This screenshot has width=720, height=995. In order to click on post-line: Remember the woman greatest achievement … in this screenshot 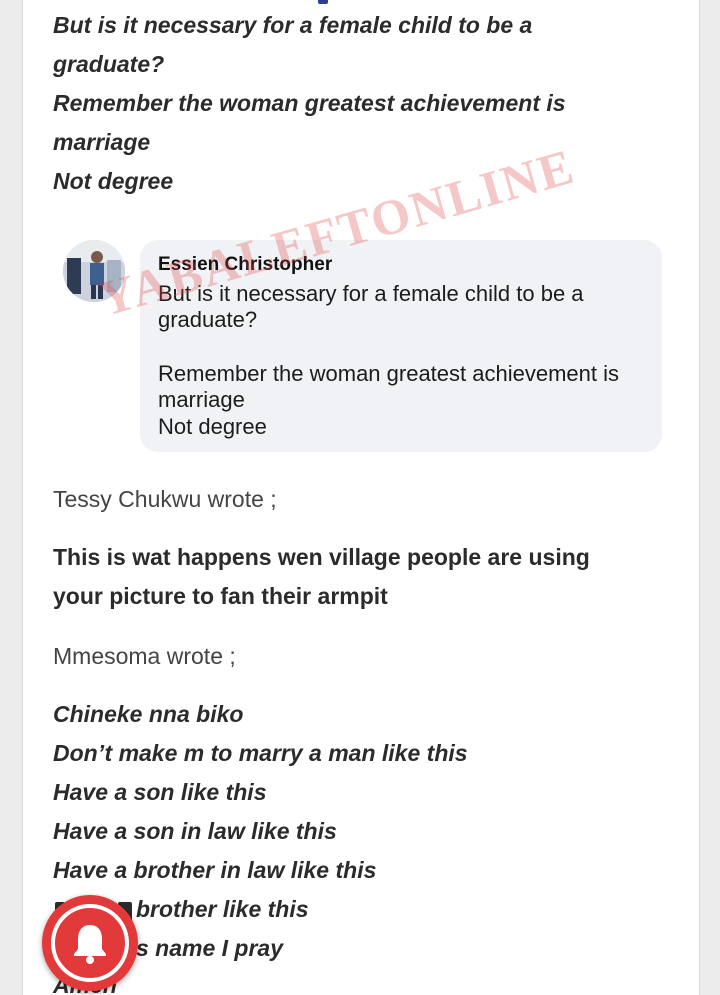, I will do `click(309, 103)`.